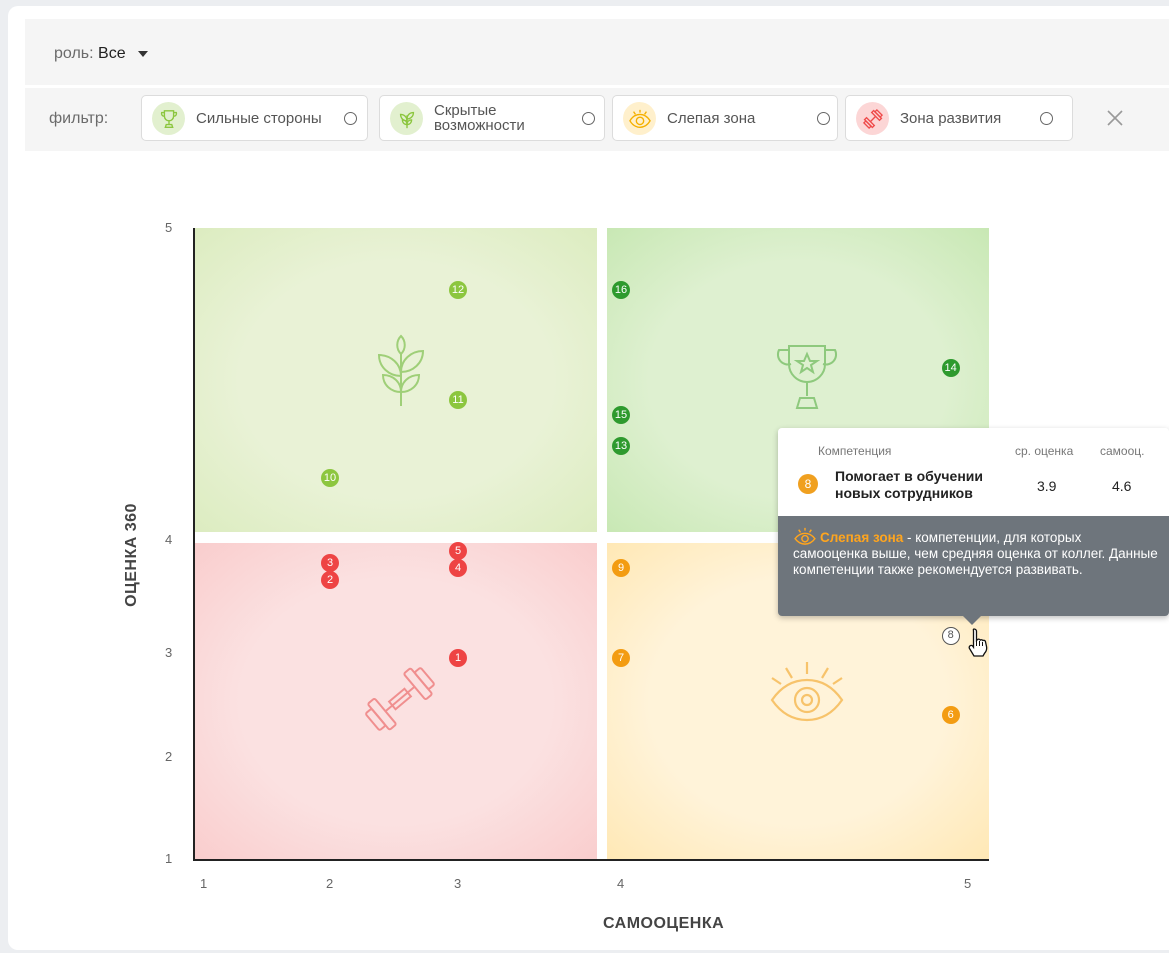 The width and height of the screenshot is (1169, 953). What do you see at coordinates (143, 53) in the screenshot?
I see `caret-down-icon` at bounding box center [143, 53].